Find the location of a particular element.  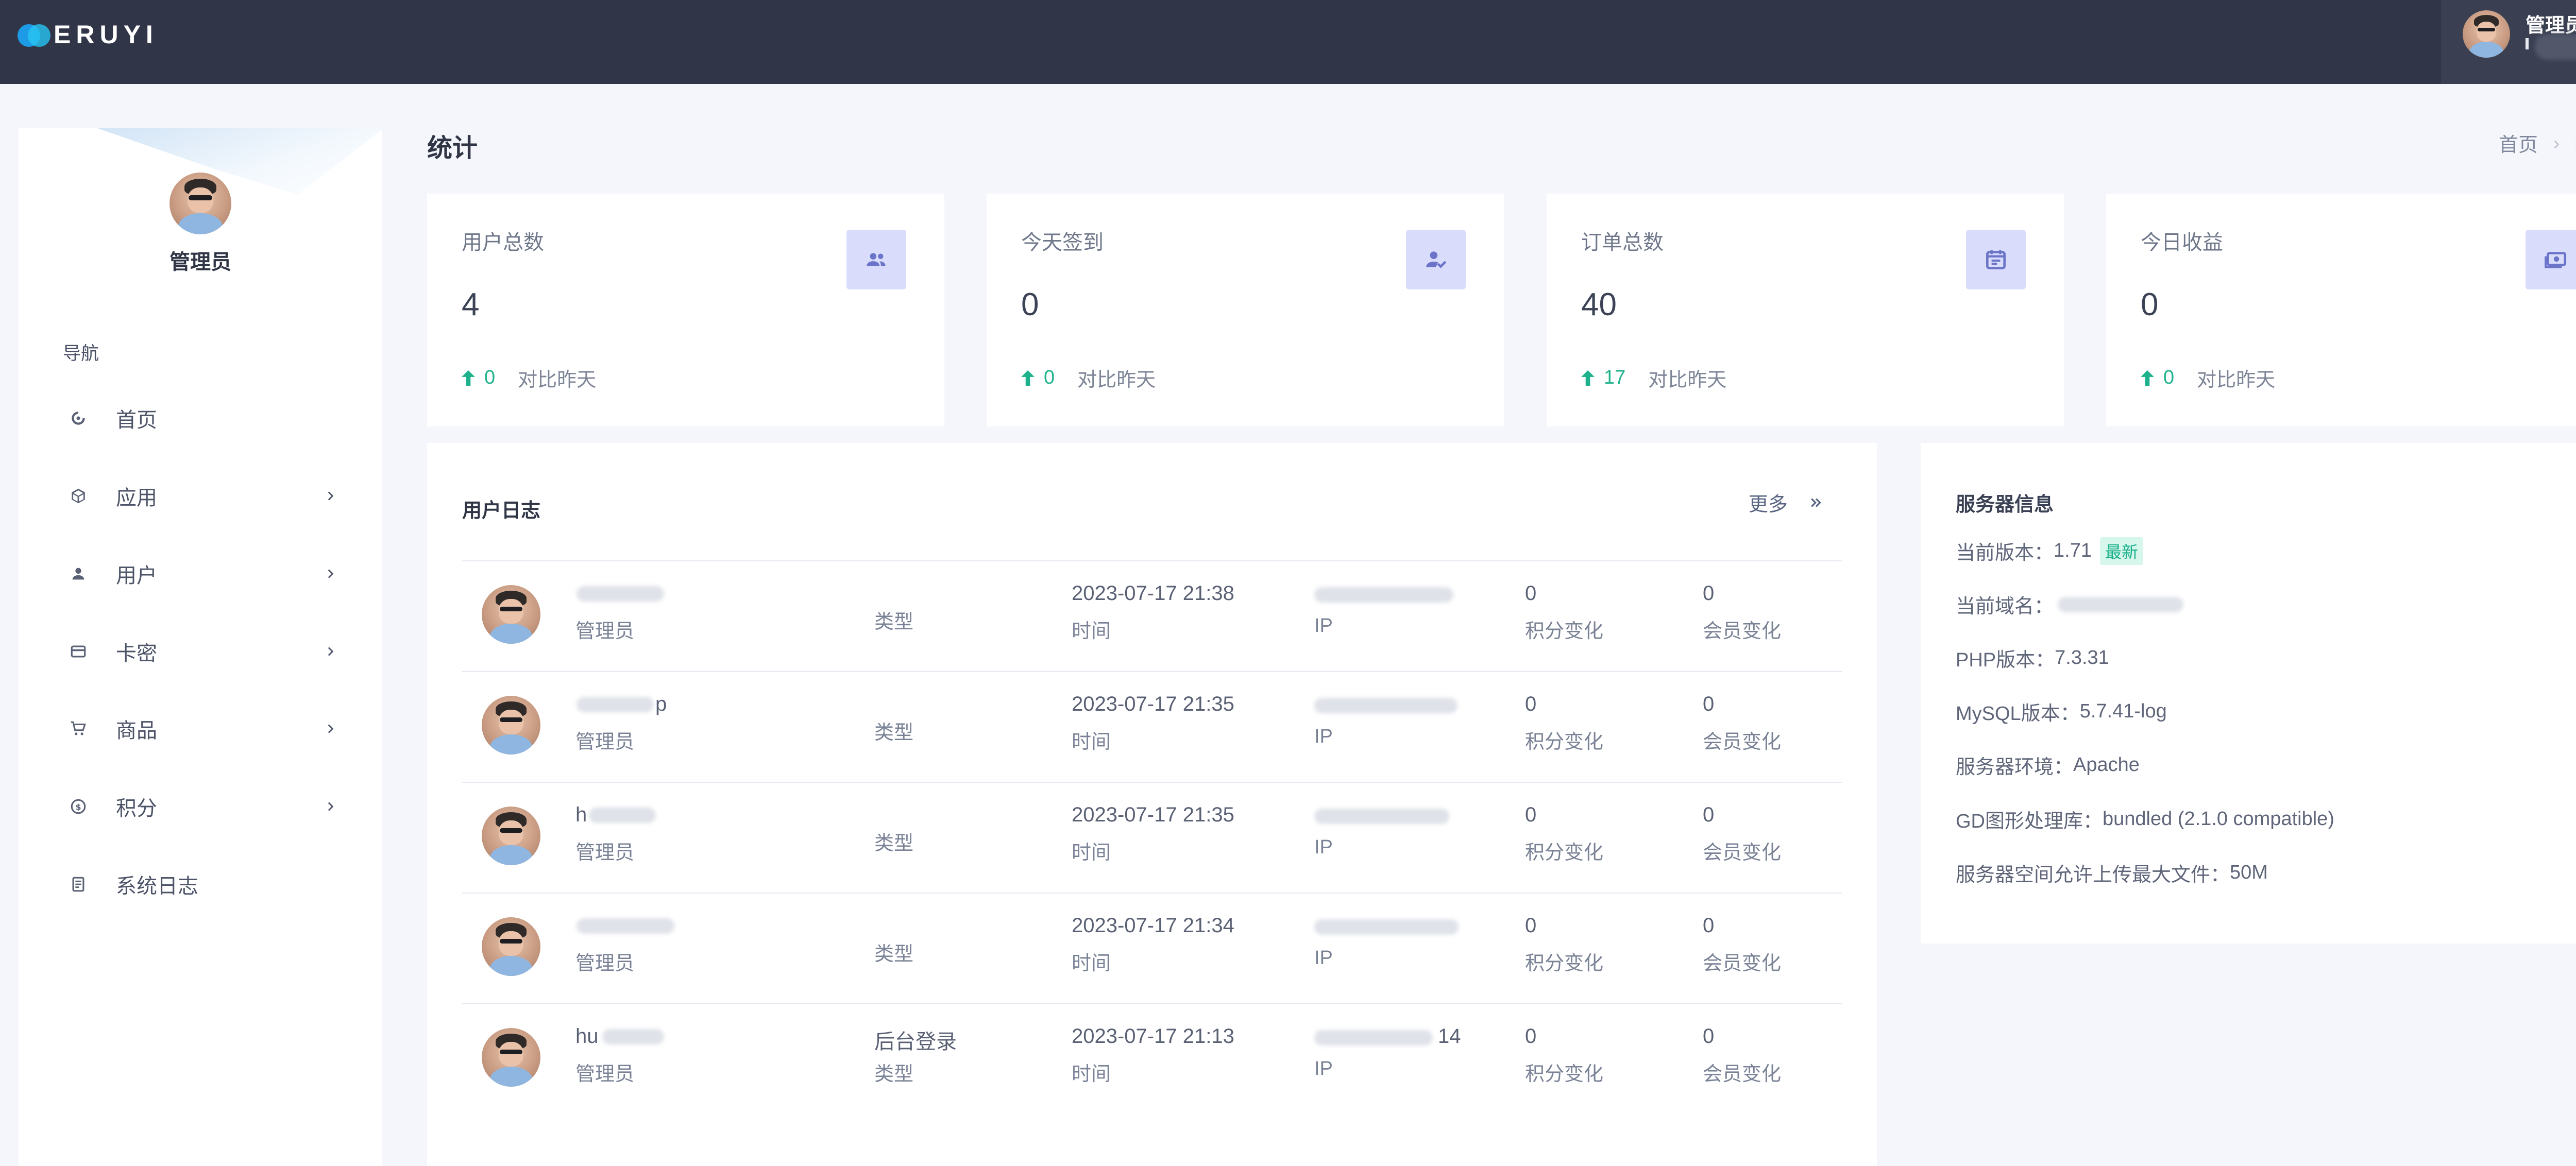

server-info-label: MySQL版本： is located at coordinates (2018, 714).